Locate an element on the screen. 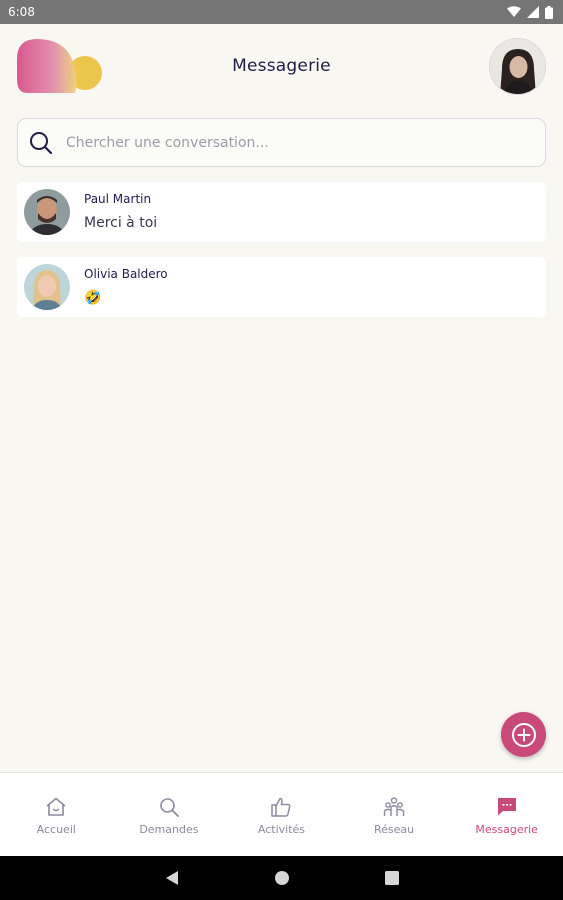 The width and height of the screenshot is (563, 900). plus-circle-icon is located at coordinates (523, 734).